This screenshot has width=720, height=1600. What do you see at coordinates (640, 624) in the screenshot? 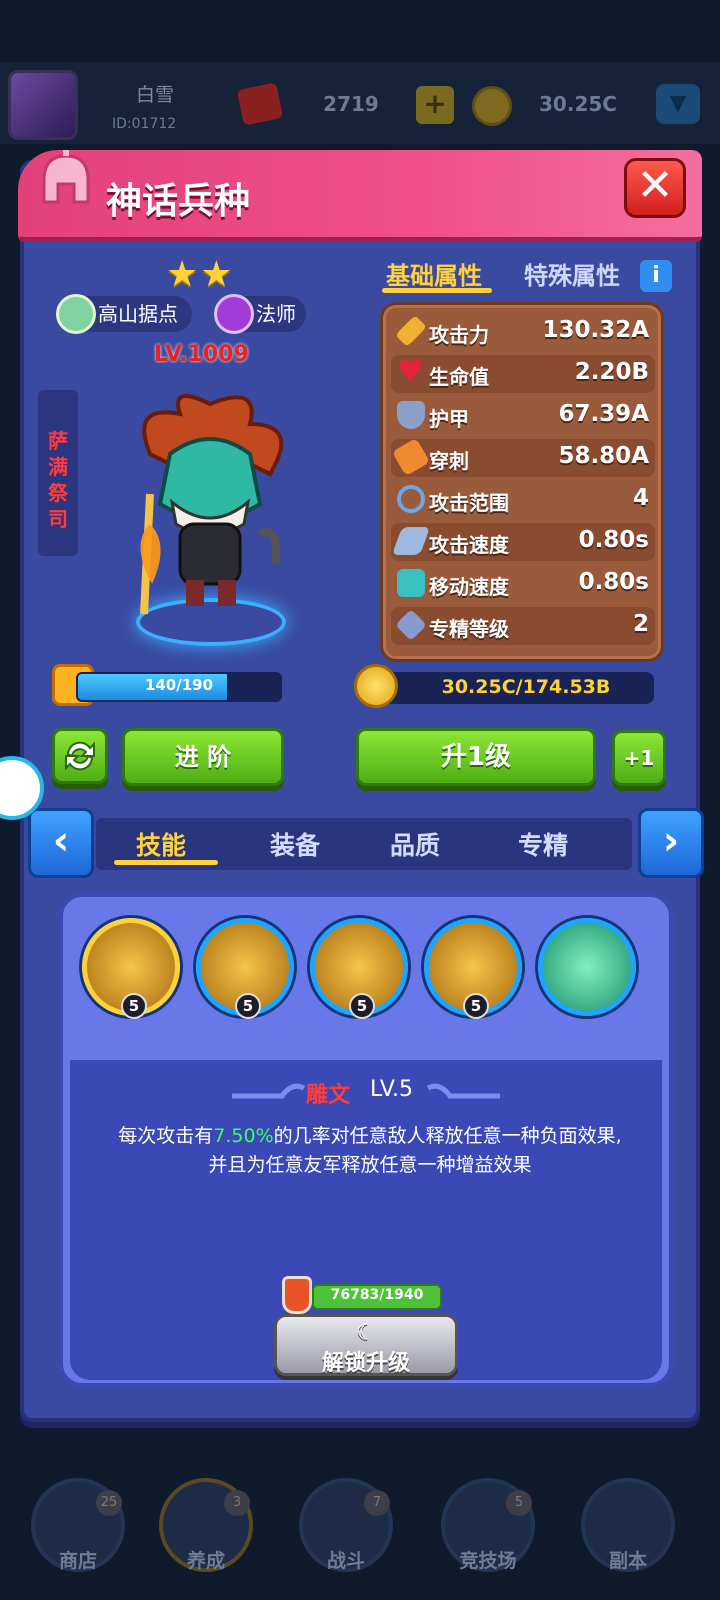
I see `stat-value: 2` at bounding box center [640, 624].